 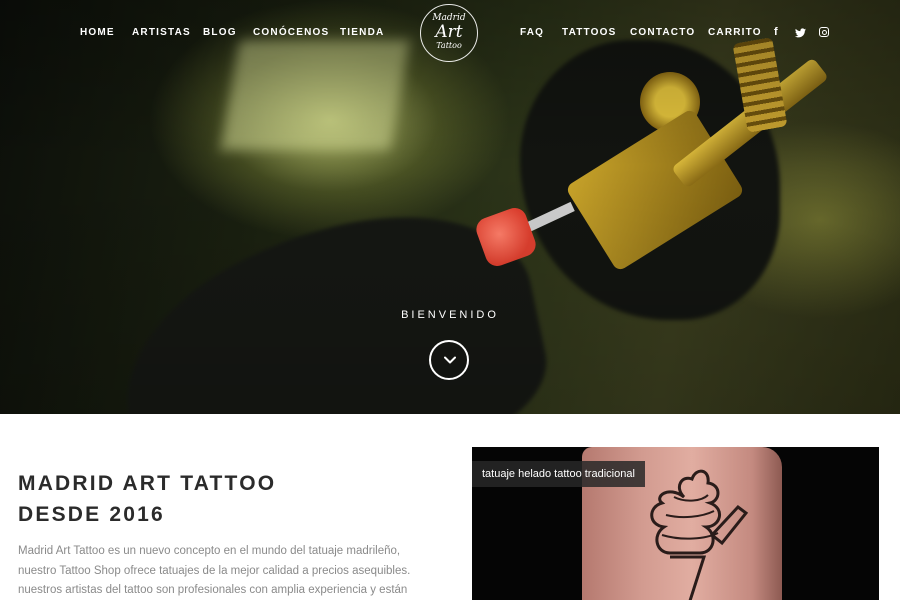 What do you see at coordinates (532, 32) in the screenshot?
I see `nav-item-faq: FAQ` at bounding box center [532, 32].